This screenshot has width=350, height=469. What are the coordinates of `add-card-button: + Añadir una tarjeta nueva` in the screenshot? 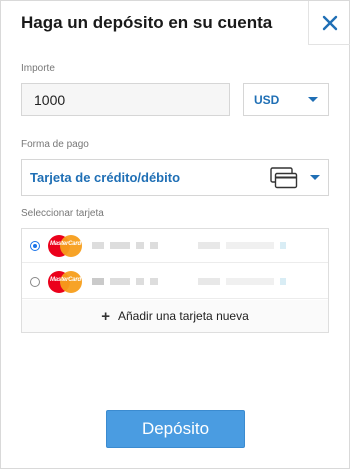 It's located at (175, 316).